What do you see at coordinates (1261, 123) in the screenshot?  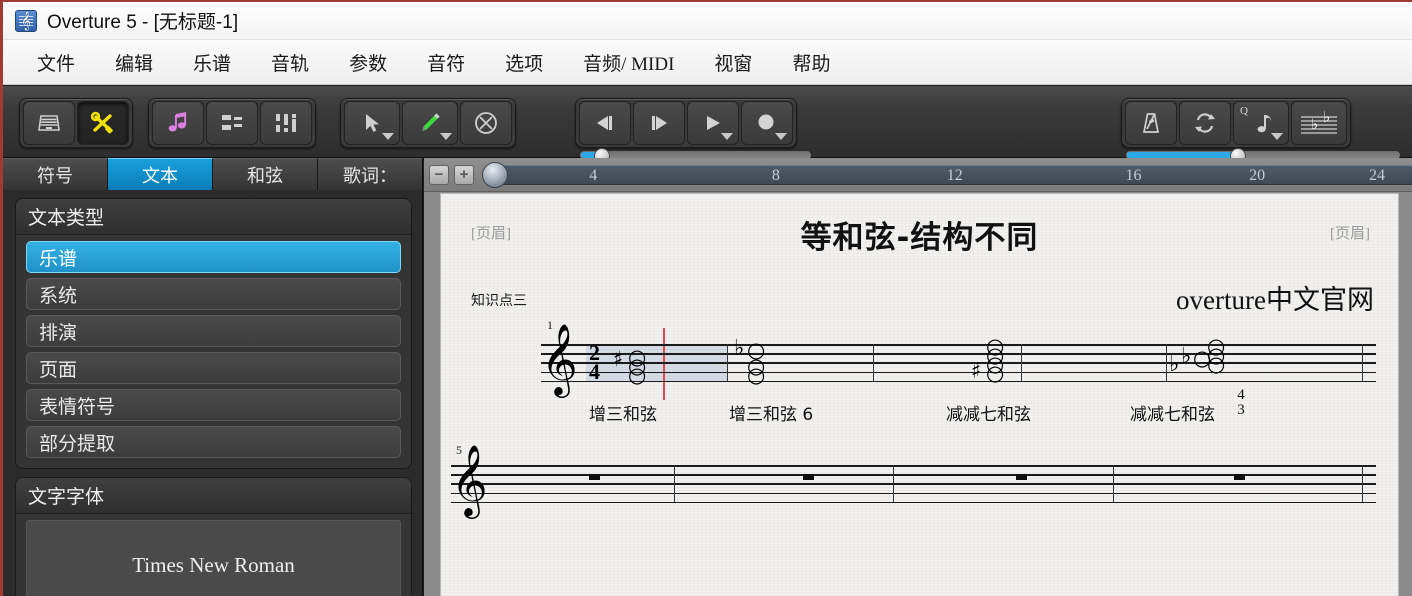 I see `quantize-note-icon-button: Q` at bounding box center [1261, 123].